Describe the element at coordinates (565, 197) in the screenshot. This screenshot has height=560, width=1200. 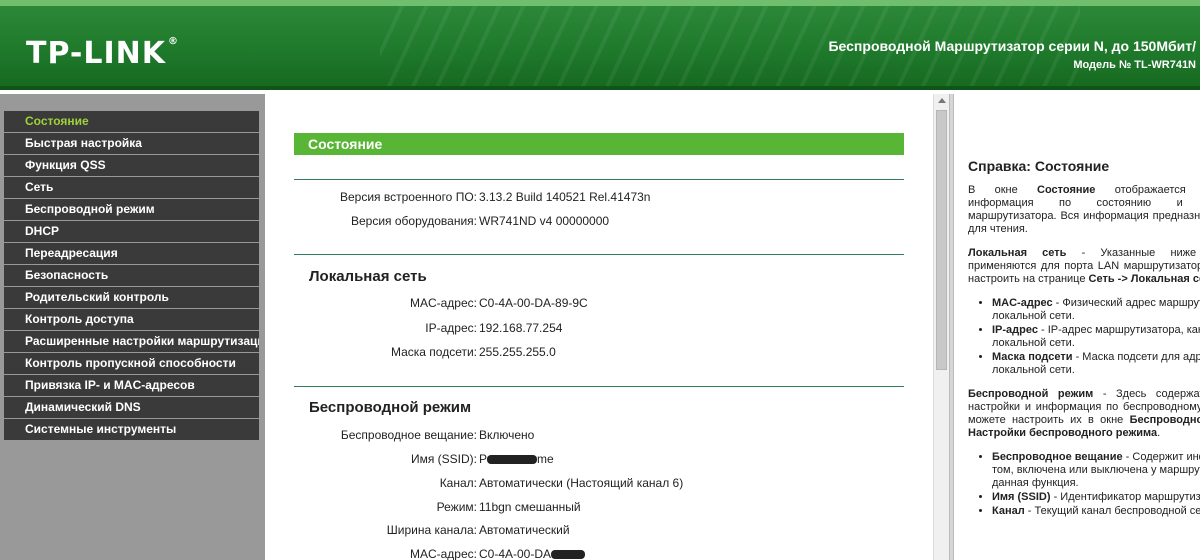
I see `firmware-value: 3.13.2 Build 140521 Rel.41473n` at that location.